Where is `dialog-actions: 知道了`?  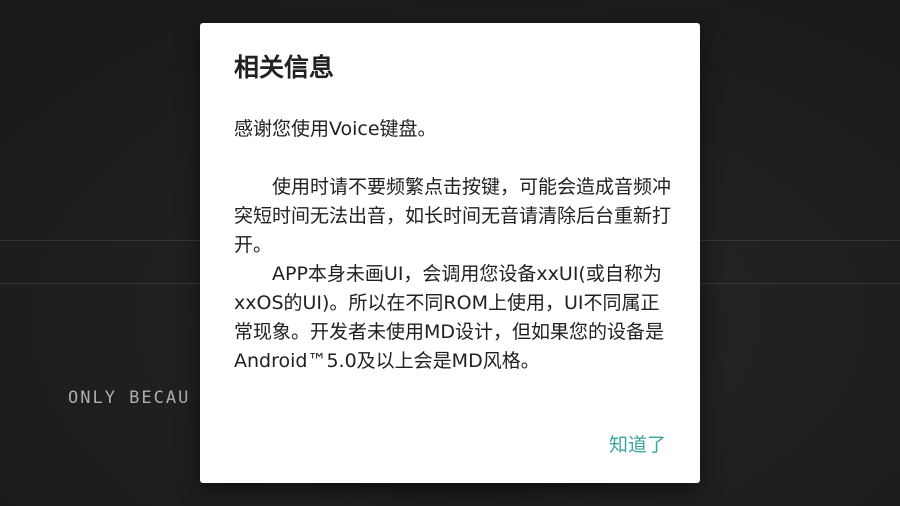 dialog-actions: 知道了 is located at coordinates (637, 443).